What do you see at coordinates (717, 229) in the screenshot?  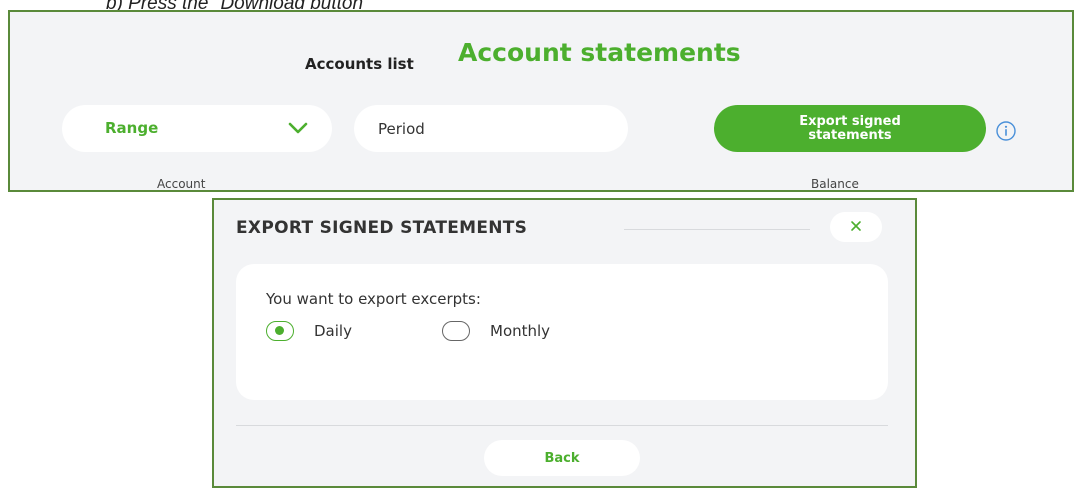 I see `title-divider` at bounding box center [717, 229].